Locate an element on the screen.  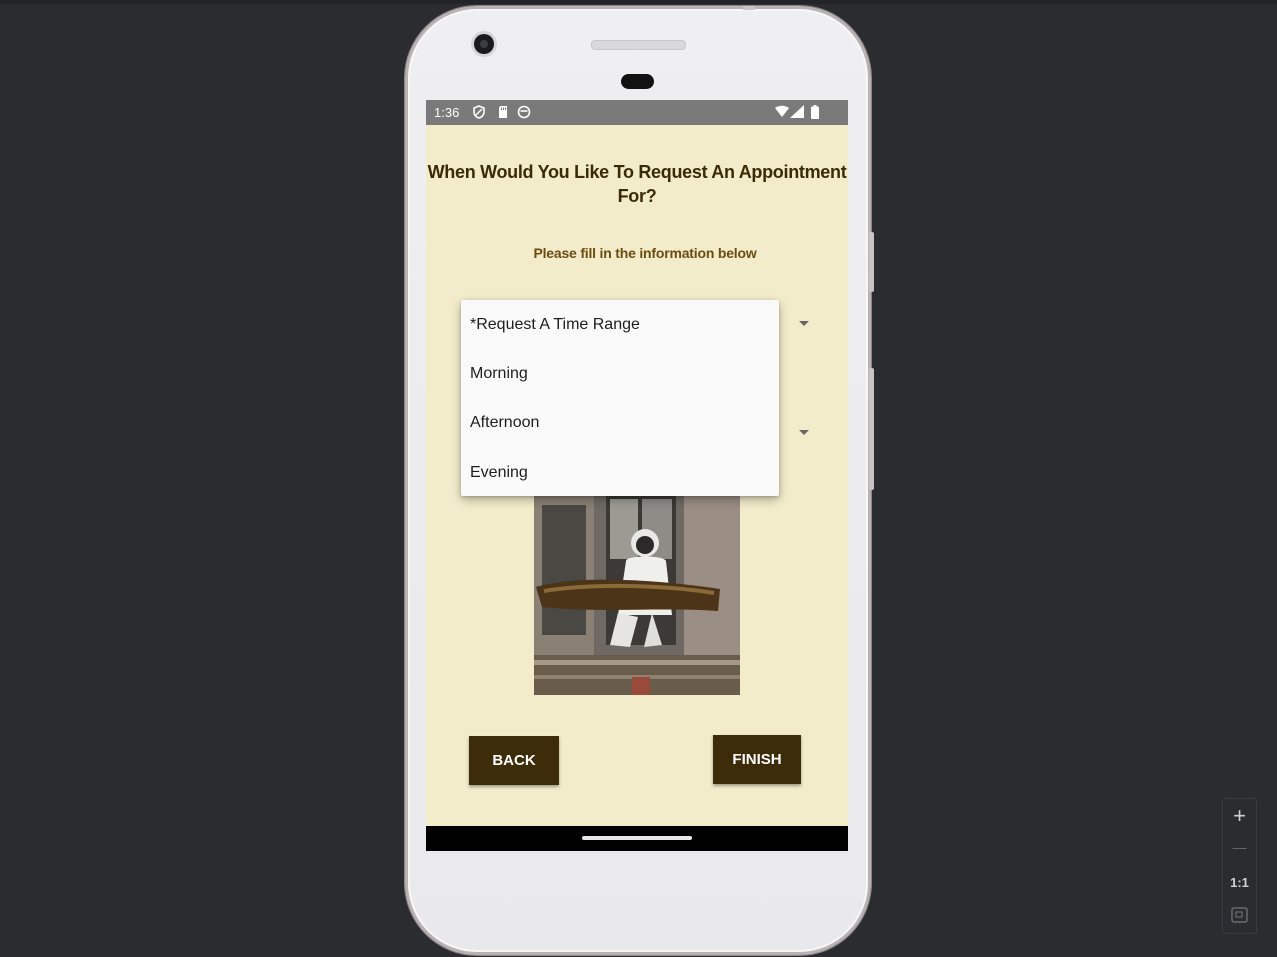
volume-button is located at coordinates (871, 262).